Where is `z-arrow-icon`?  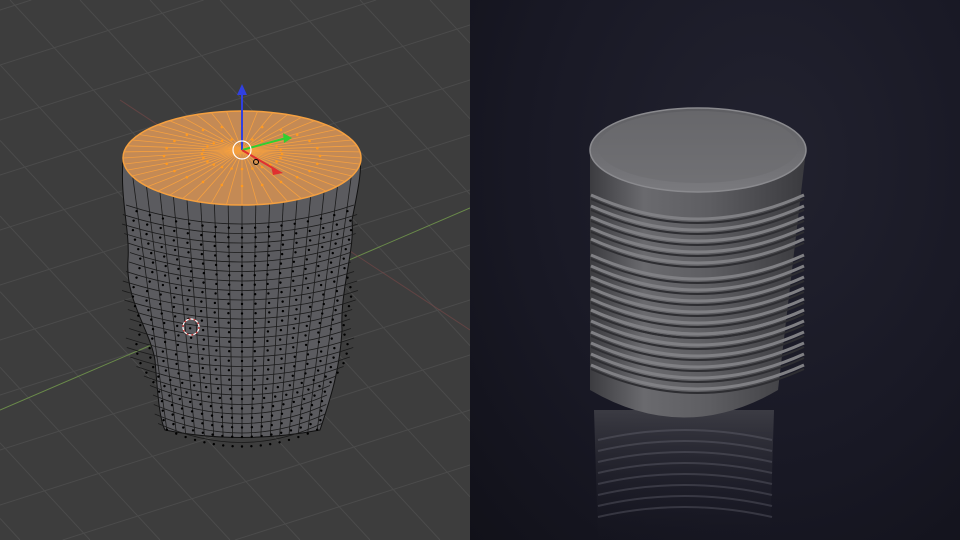 z-arrow-icon is located at coordinates (242, 89).